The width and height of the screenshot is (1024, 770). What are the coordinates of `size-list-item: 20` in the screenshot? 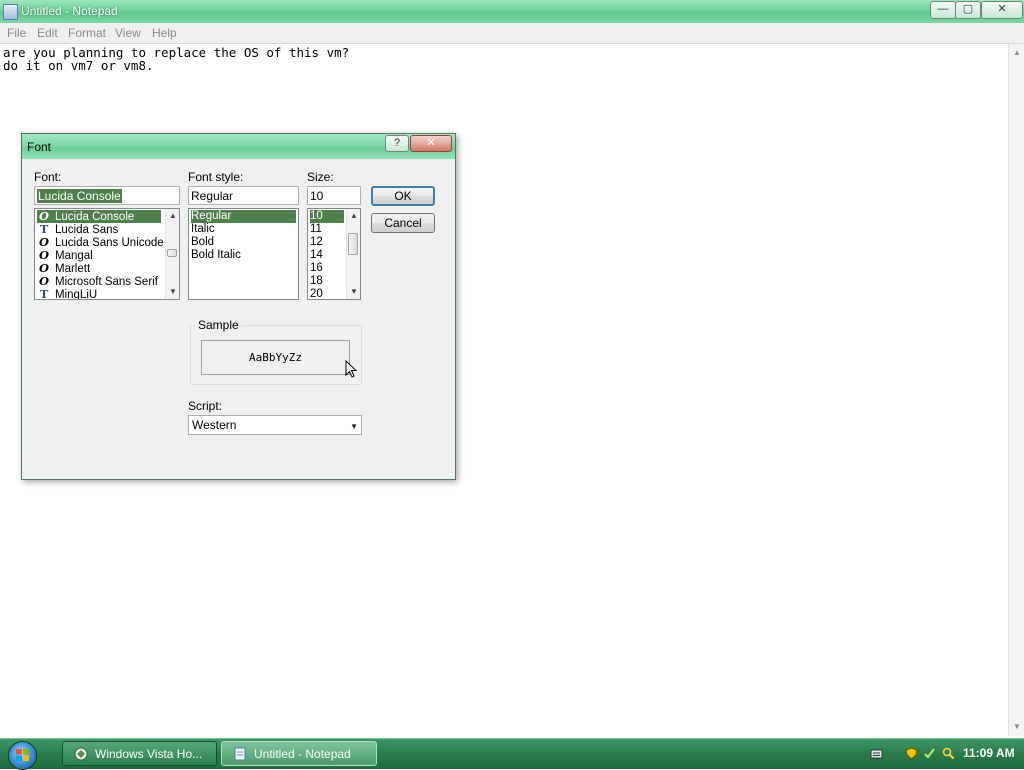 It's located at (316, 293).